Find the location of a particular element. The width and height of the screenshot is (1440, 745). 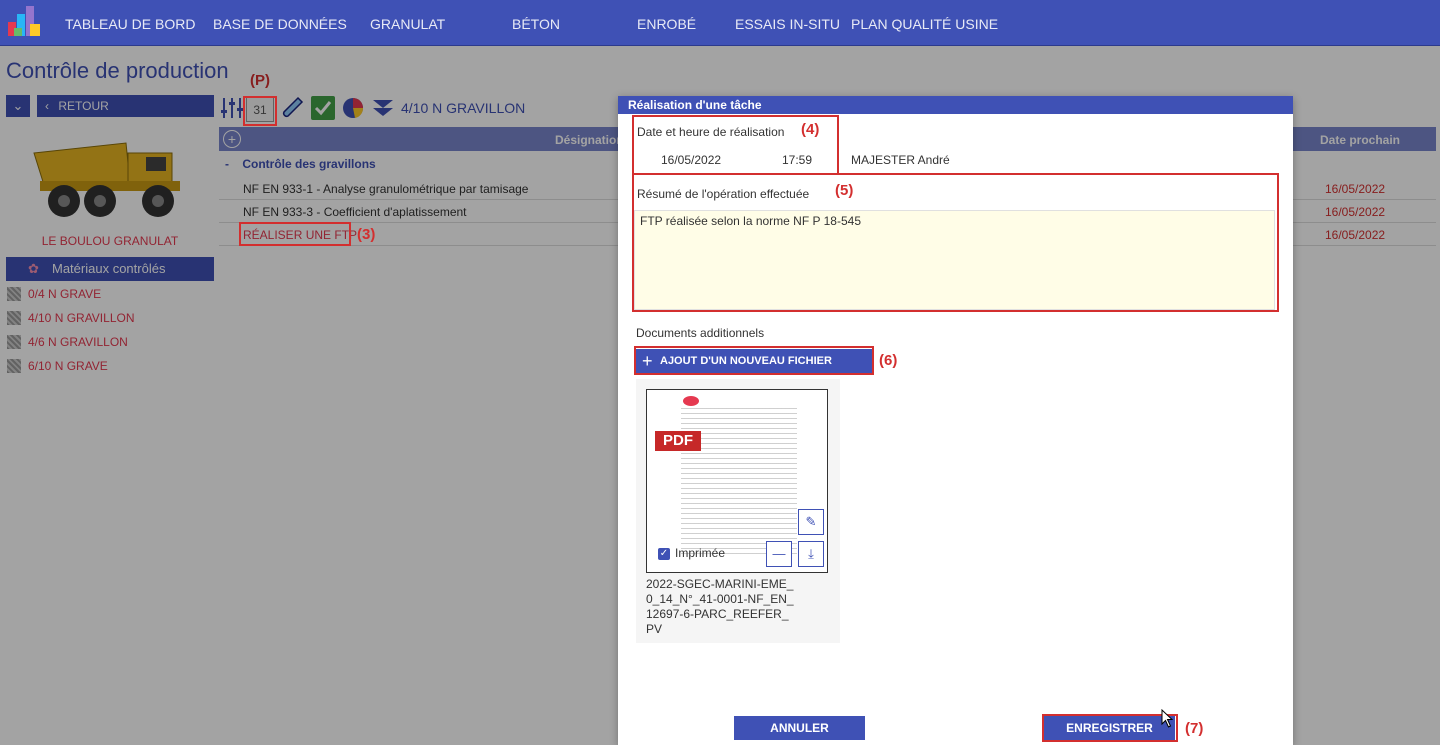

nav-plan-qualite: PLAN QUALITÉ USINE is located at coordinates (924, 24).